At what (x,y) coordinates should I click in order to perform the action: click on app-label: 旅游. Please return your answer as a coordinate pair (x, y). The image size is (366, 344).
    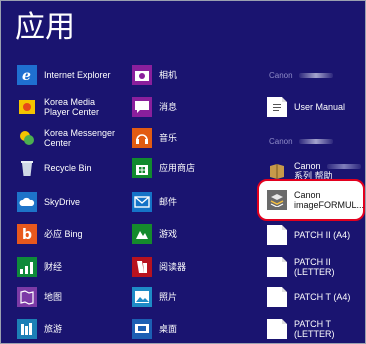
    Looking at the image, I should click on (53, 329).